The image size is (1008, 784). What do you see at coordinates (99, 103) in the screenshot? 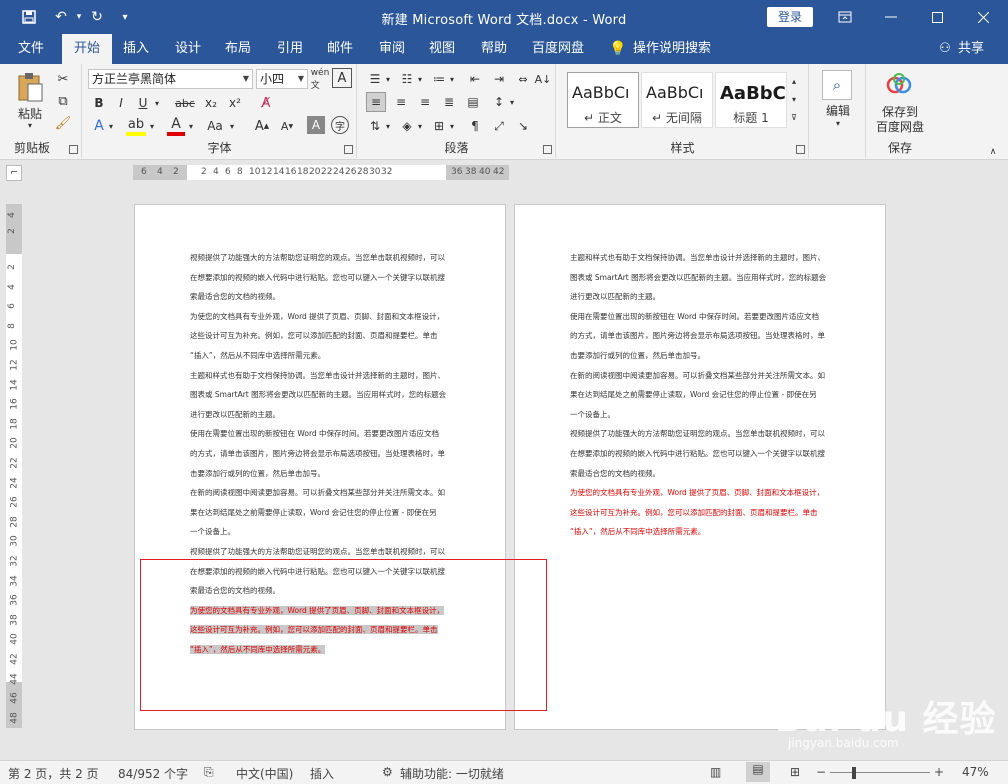
I see `bold-icon: B` at bounding box center [99, 103].